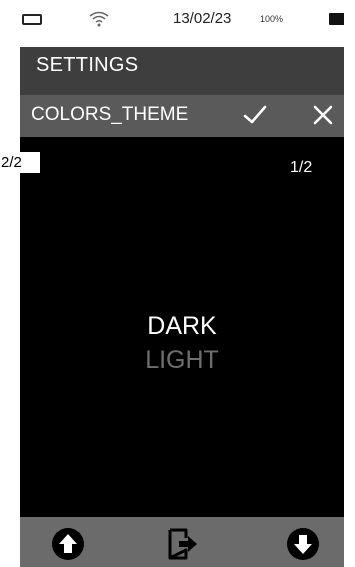 The width and height of the screenshot is (355, 567). I want to click on status-date: 13/02/23, so click(202, 18).